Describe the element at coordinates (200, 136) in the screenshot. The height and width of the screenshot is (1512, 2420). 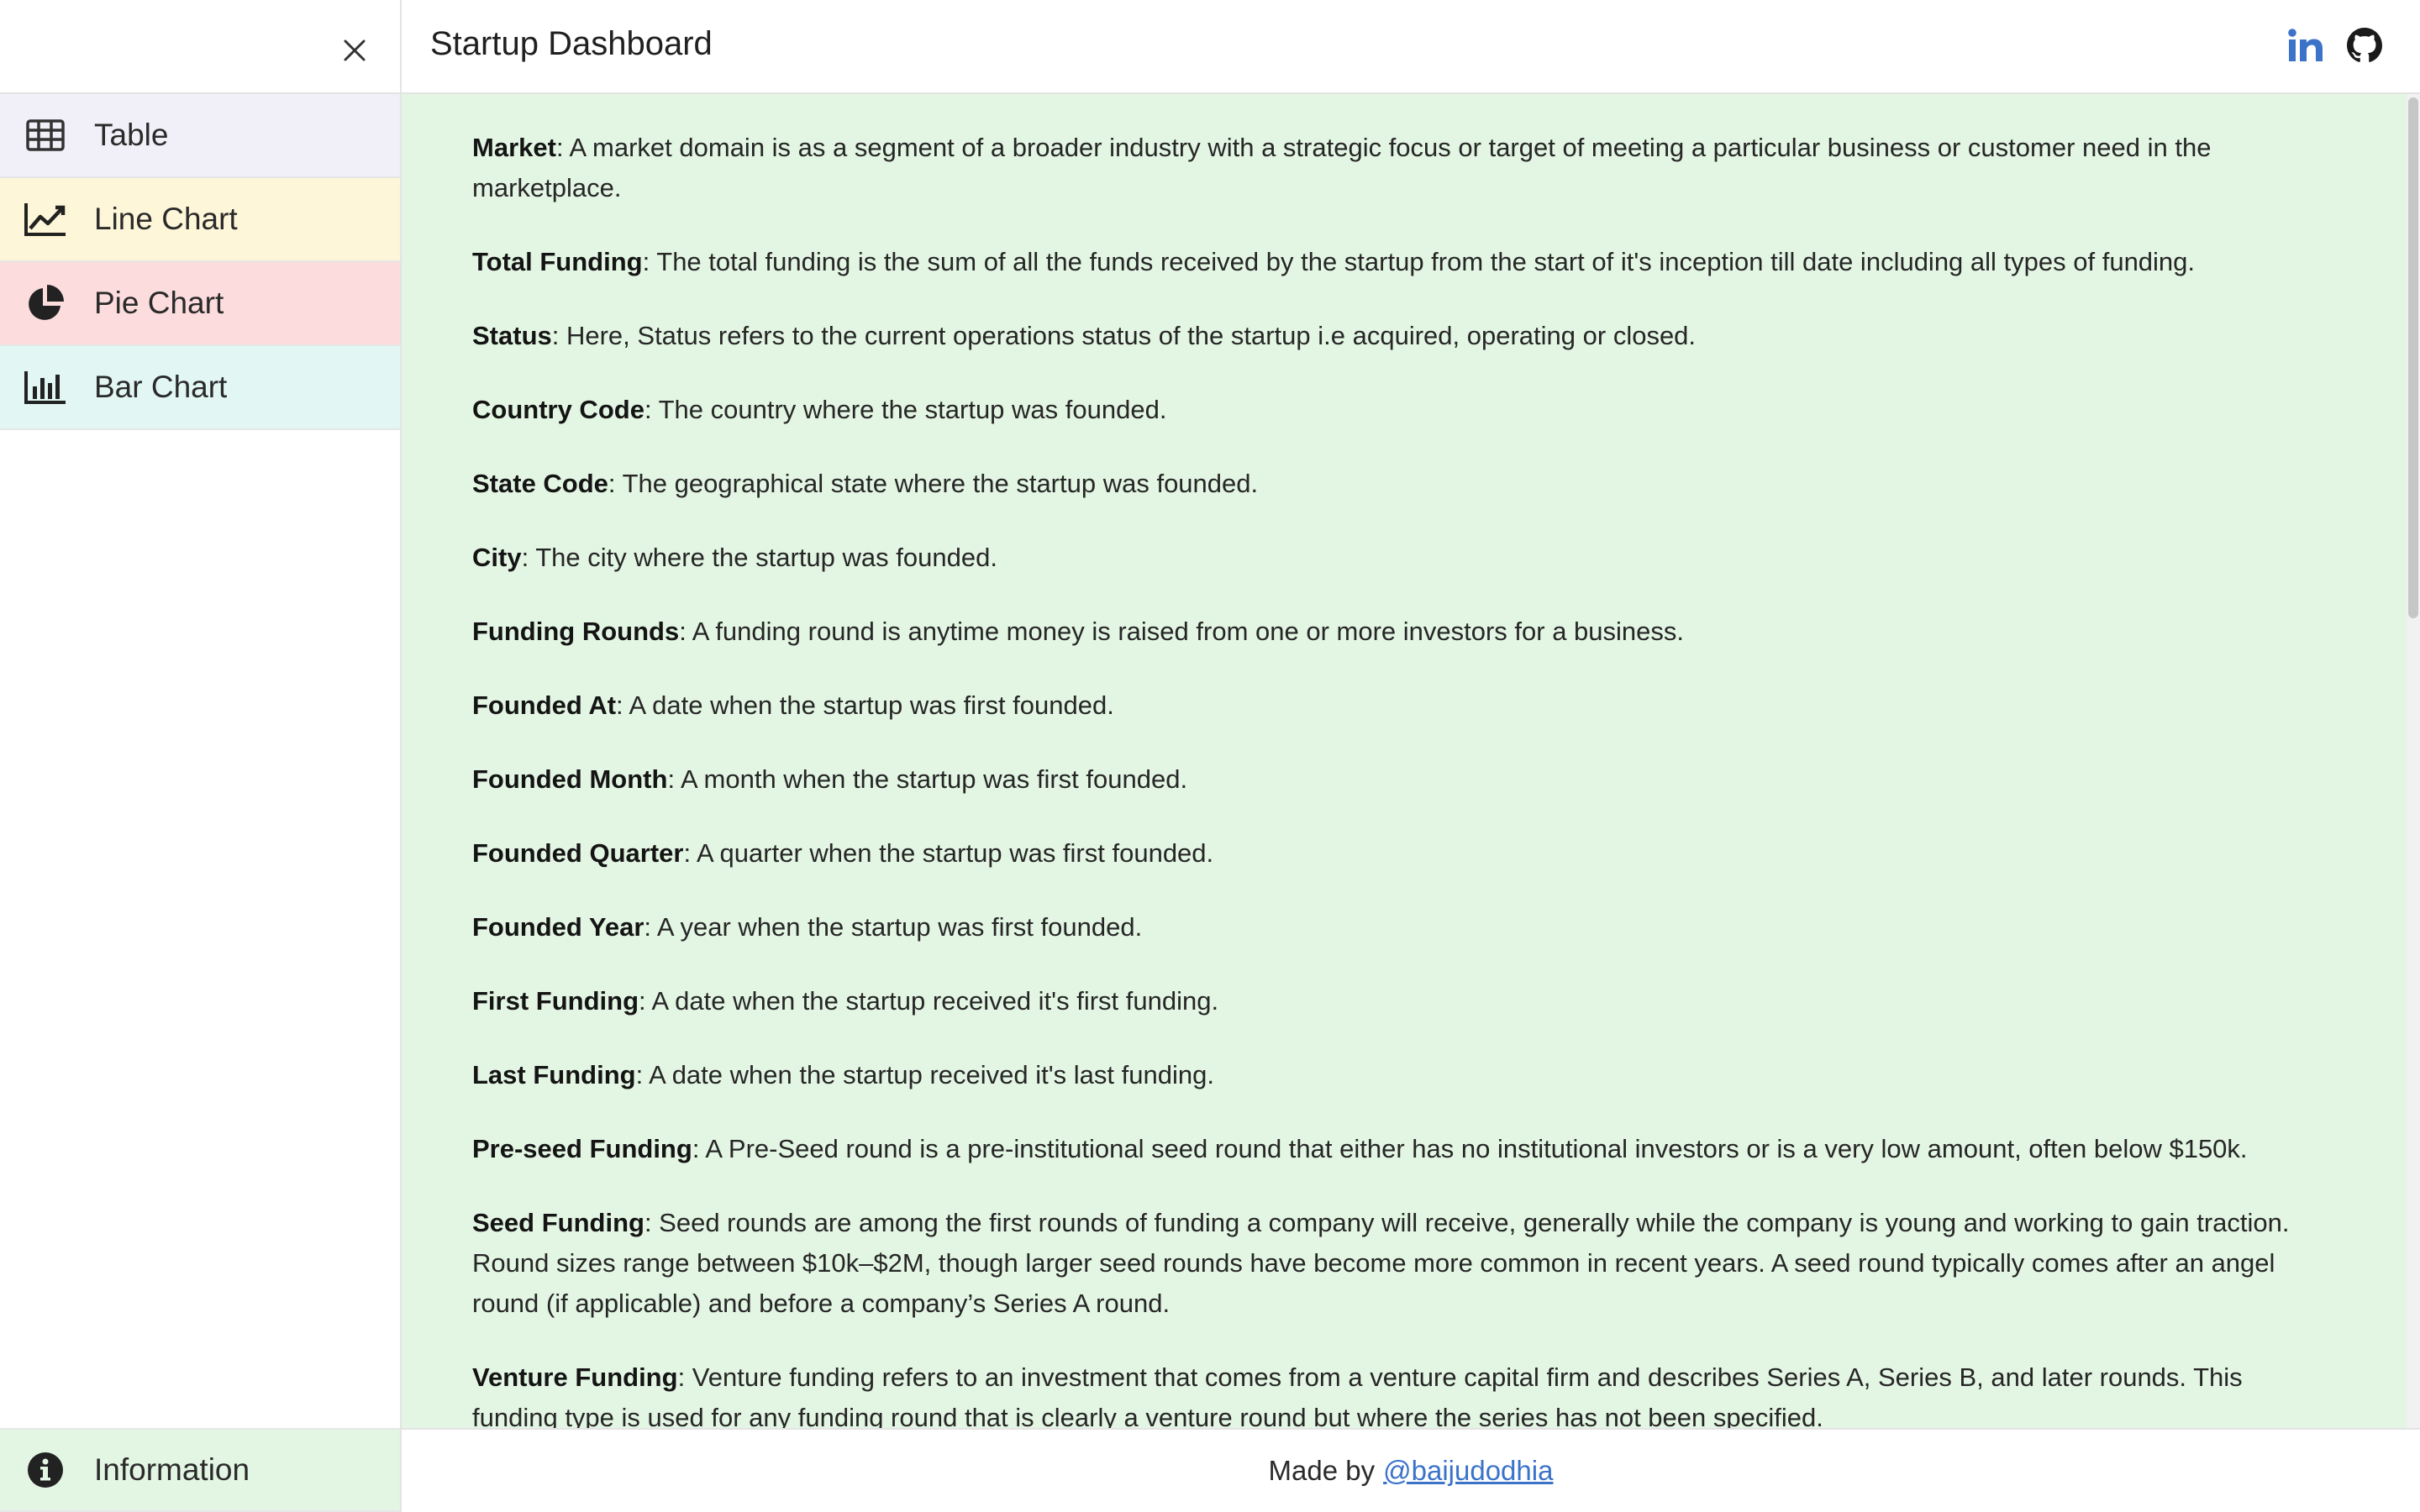
I see `sidebar-item-table: Table` at that location.